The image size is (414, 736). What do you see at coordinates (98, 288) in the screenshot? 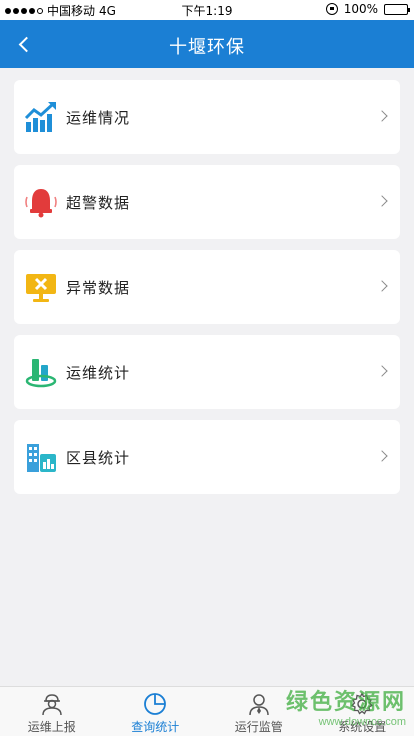
I see `menu-item-label: 异常数据` at bounding box center [98, 288].